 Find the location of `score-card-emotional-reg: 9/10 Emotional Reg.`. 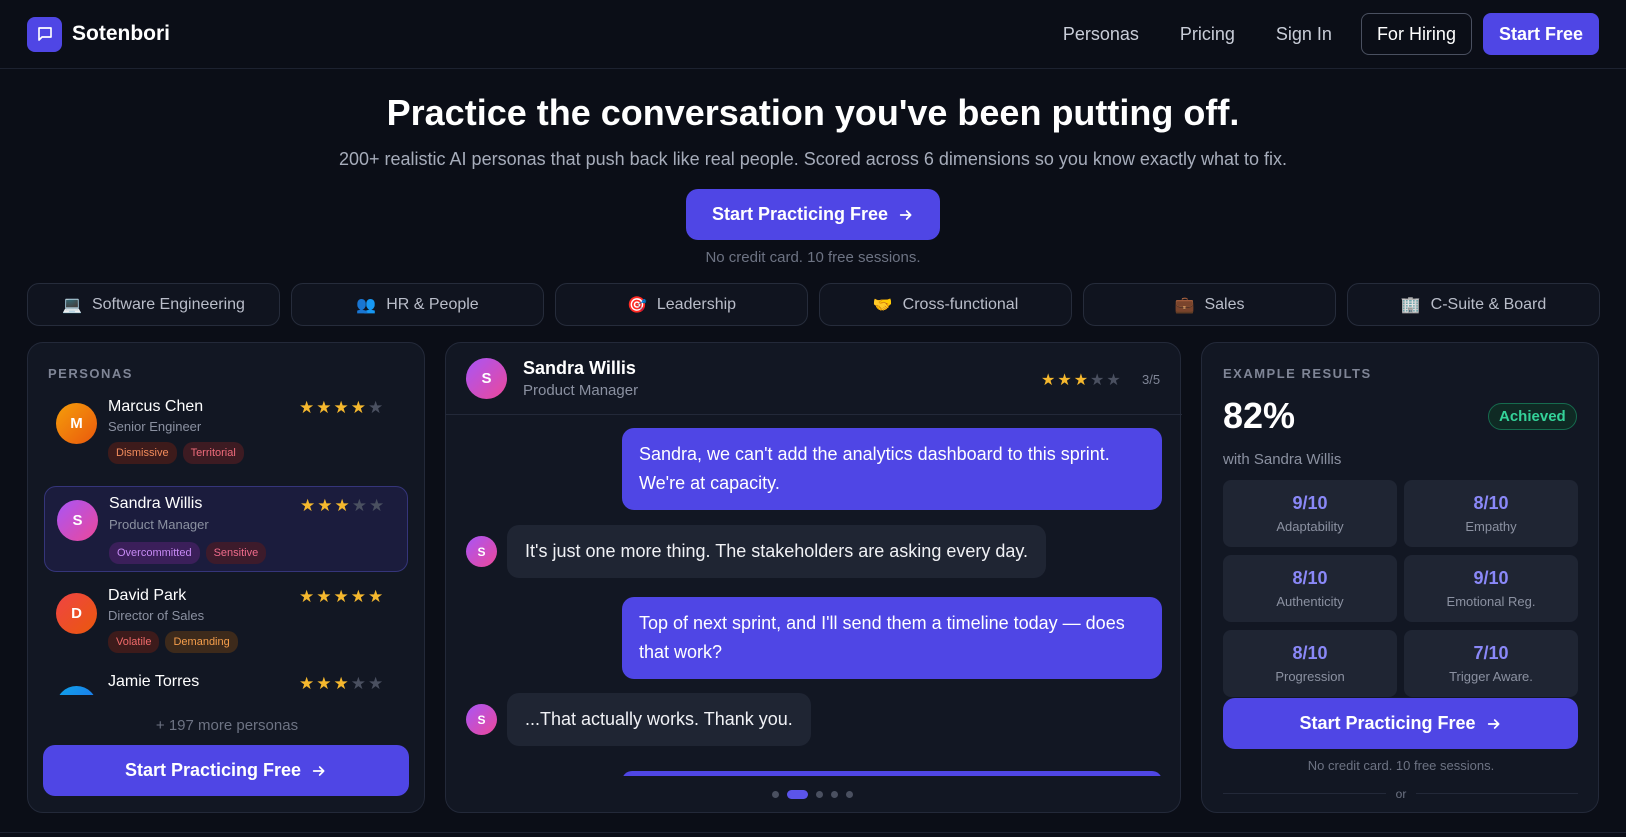

score-card-emotional-reg: 9/10 Emotional Reg. is located at coordinates (1491, 588).